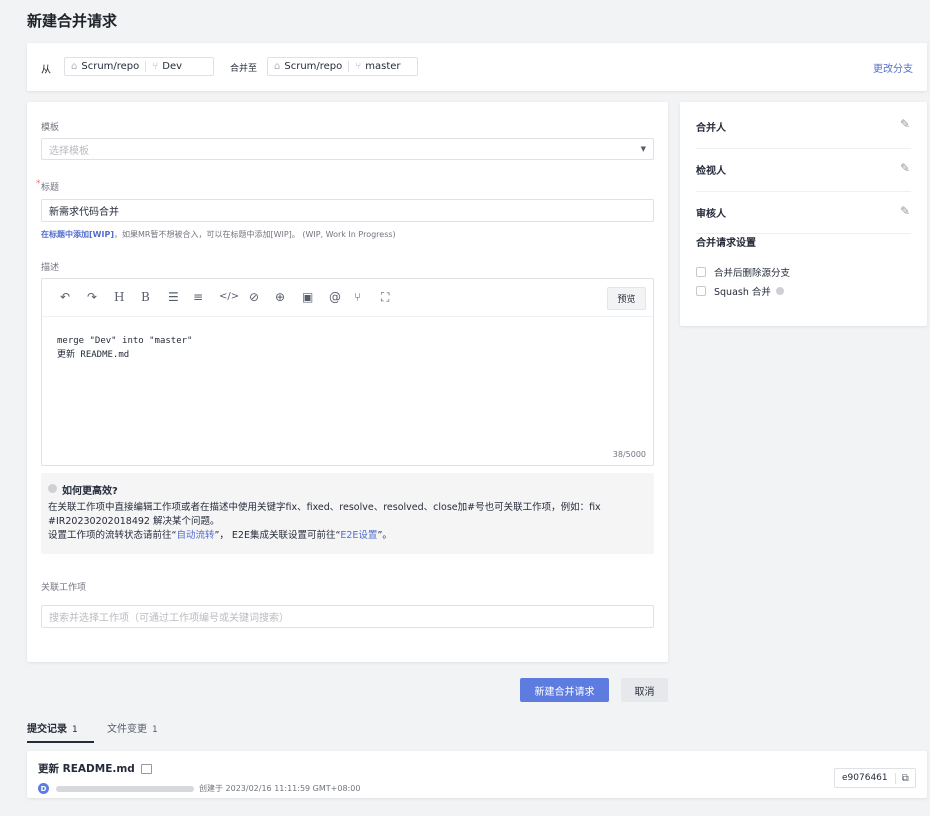  Describe the element at coordinates (711, 128) in the screenshot. I see `merger-label: 合并人` at that location.